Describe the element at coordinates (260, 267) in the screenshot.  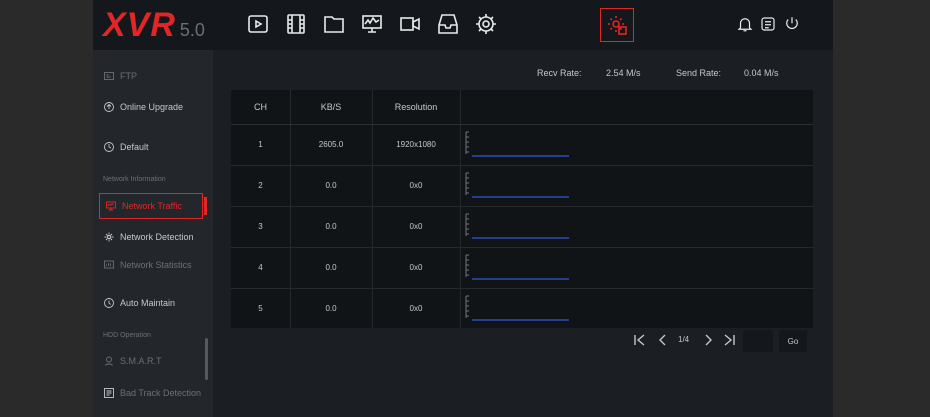
I see `cell-ch: 4` at that location.